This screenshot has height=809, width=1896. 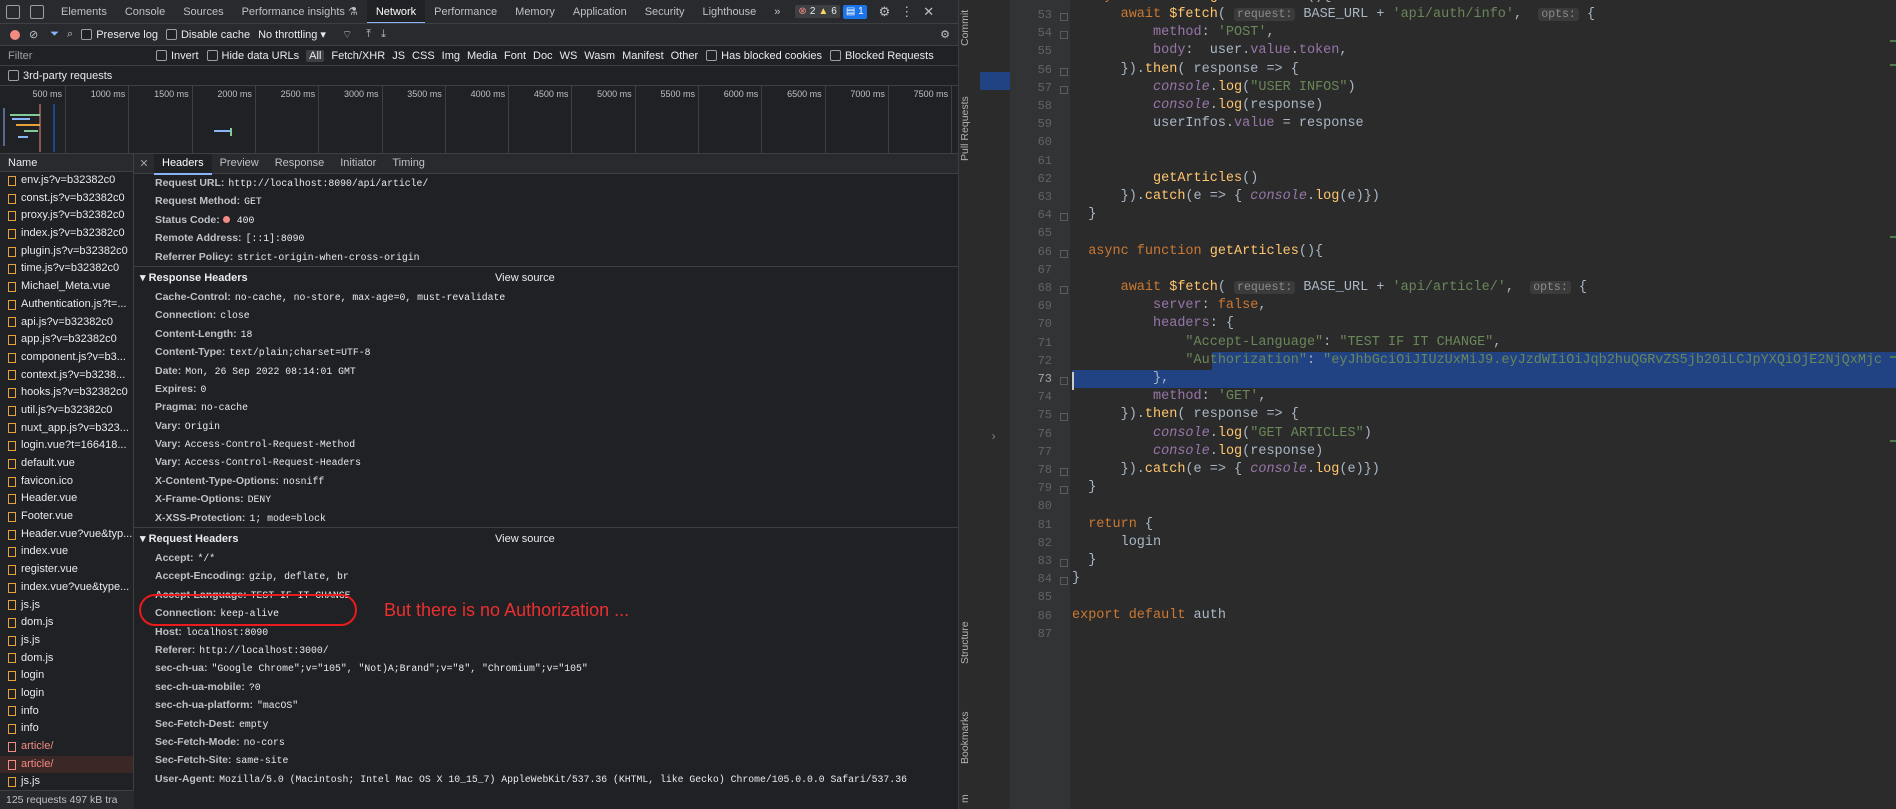 What do you see at coordinates (970, 129) in the screenshot?
I see `pull-requests-tool-tab: Pull Requests` at bounding box center [970, 129].